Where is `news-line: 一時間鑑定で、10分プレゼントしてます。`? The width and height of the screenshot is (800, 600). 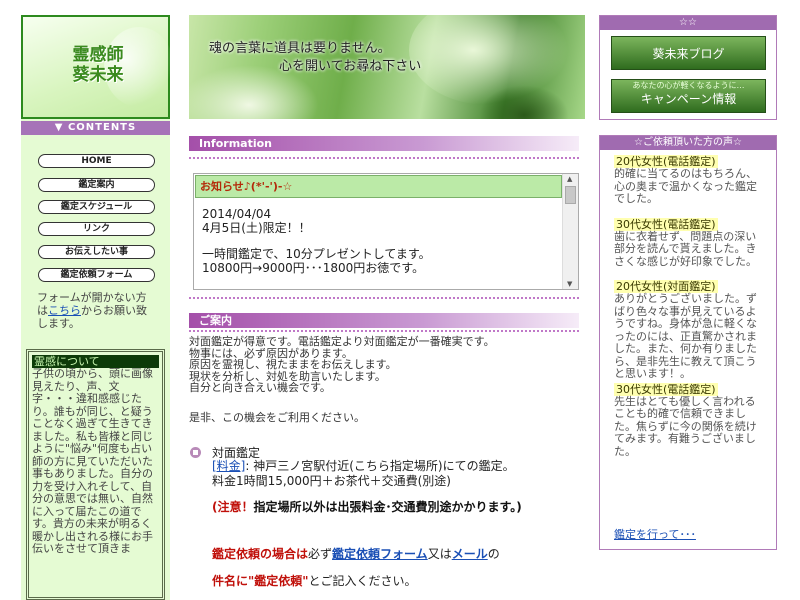
news-line: 一時間鑑定で、10分プレゼントしてます。 is located at coordinates (316, 254).